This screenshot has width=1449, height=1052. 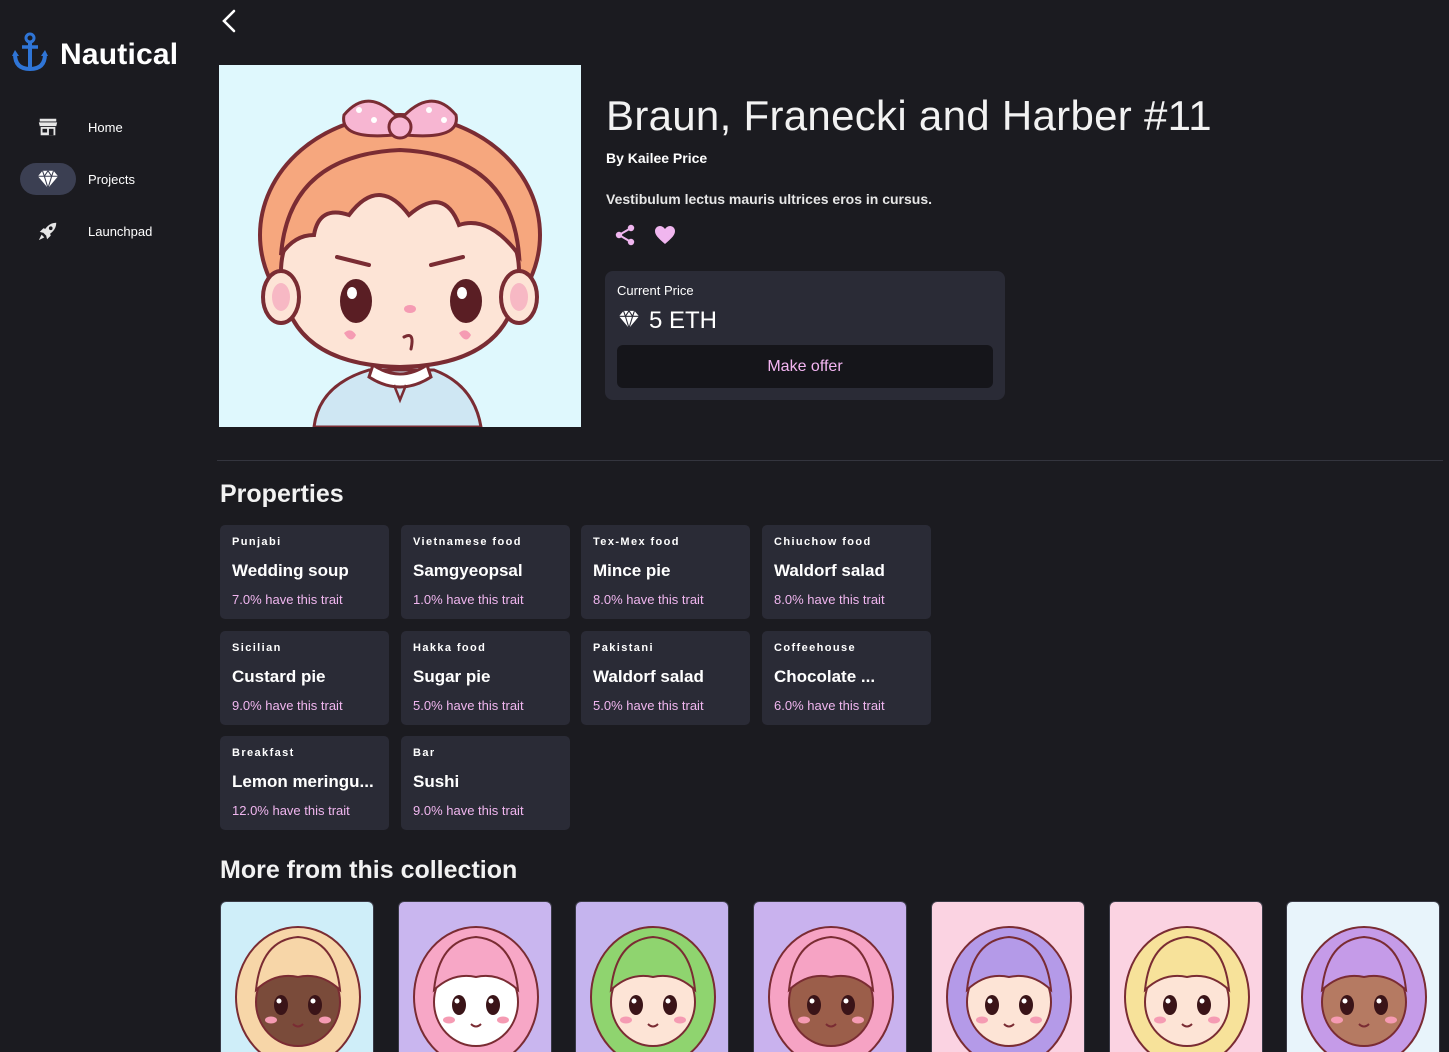 What do you see at coordinates (119, 54) in the screenshot?
I see `brand-name: Nautical` at bounding box center [119, 54].